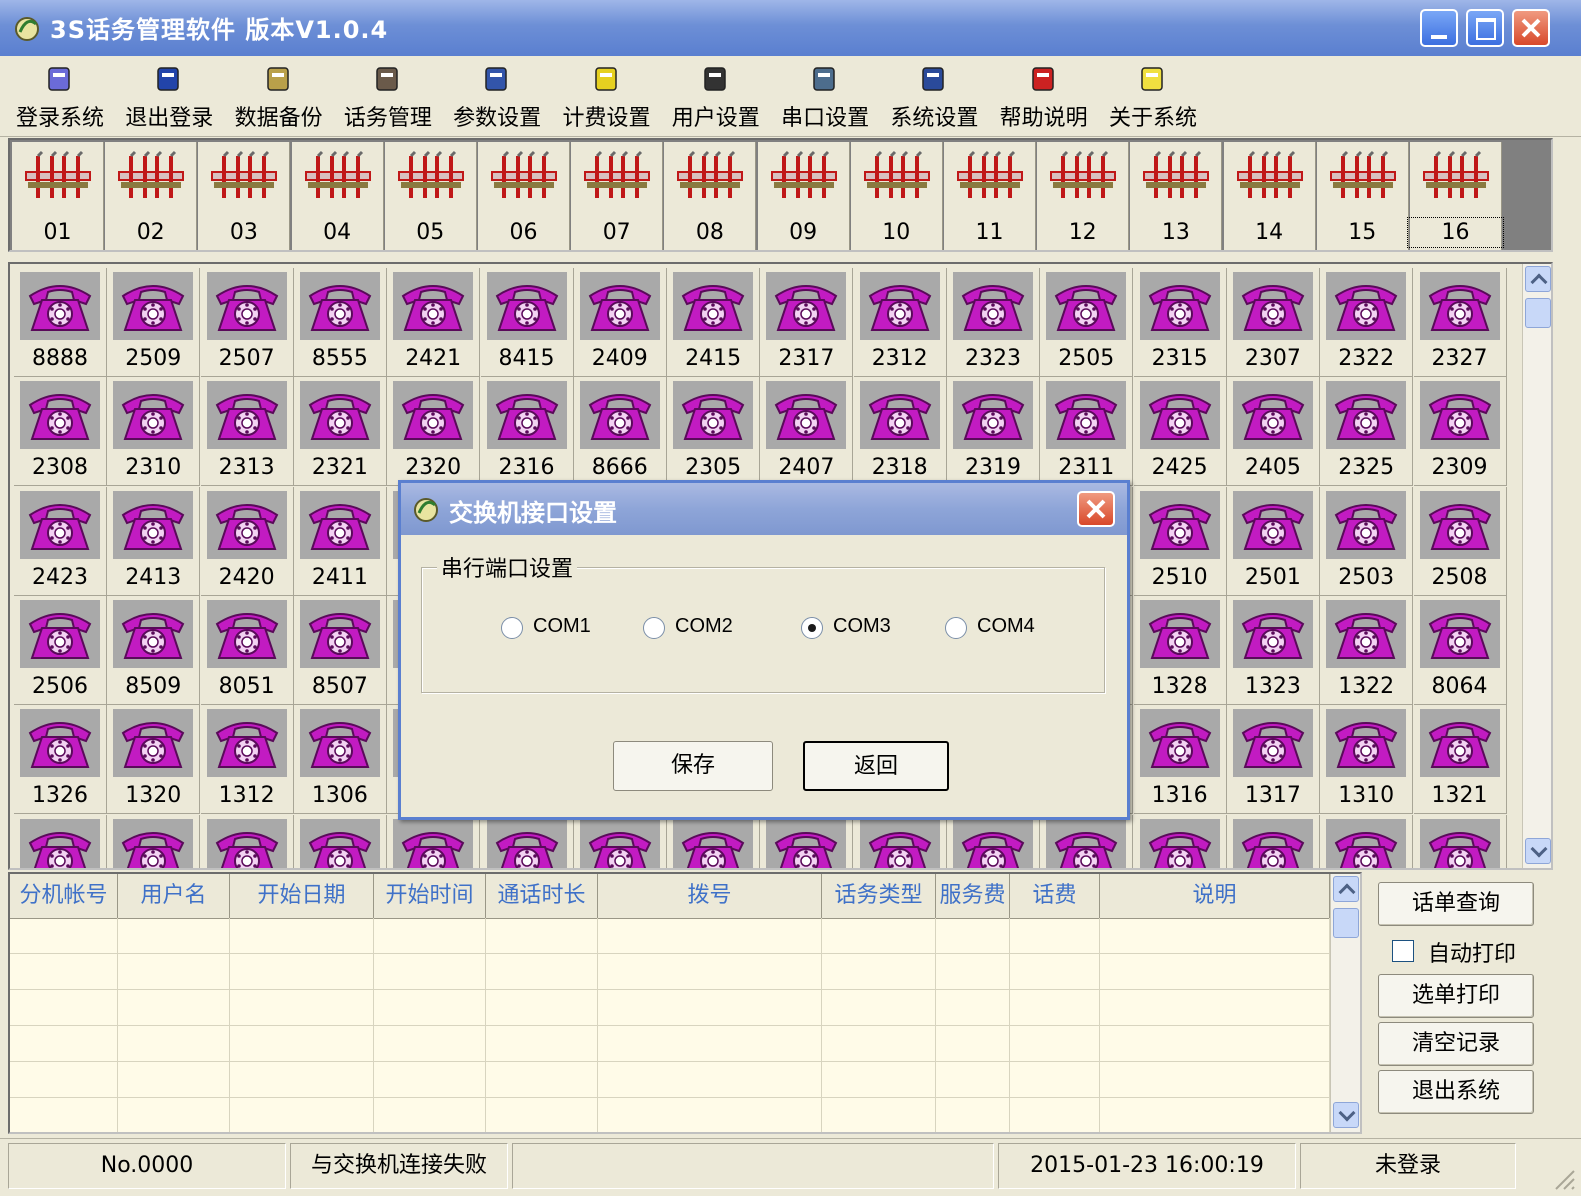 The width and height of the screenshot is (1581, 1196). I want to click on column-header: 开始日期, so click(302, 896).